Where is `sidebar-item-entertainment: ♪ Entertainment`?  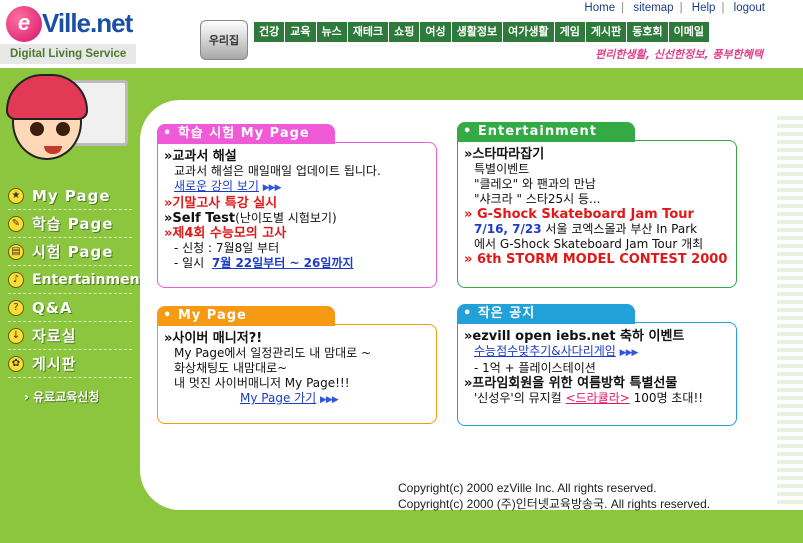
sidebar-item-entertainment: ♪ Entertainment is located at coordinates (77, 280).